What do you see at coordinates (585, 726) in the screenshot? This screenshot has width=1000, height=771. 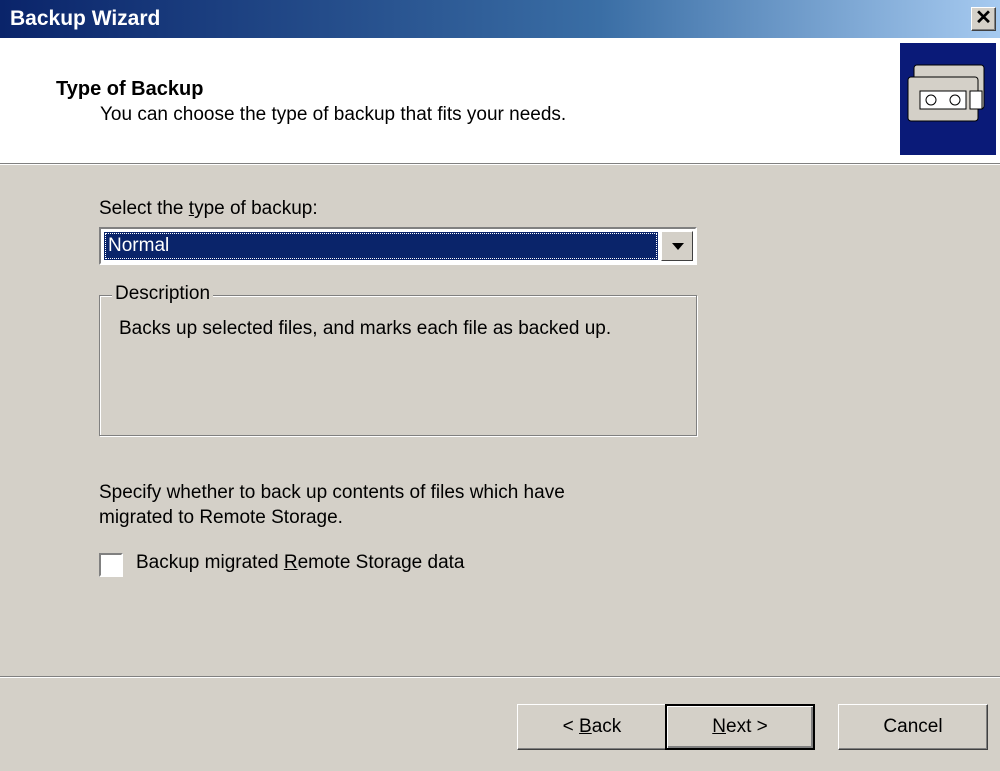 I see `button-accelerator: B` at bounding box center [585, 726].